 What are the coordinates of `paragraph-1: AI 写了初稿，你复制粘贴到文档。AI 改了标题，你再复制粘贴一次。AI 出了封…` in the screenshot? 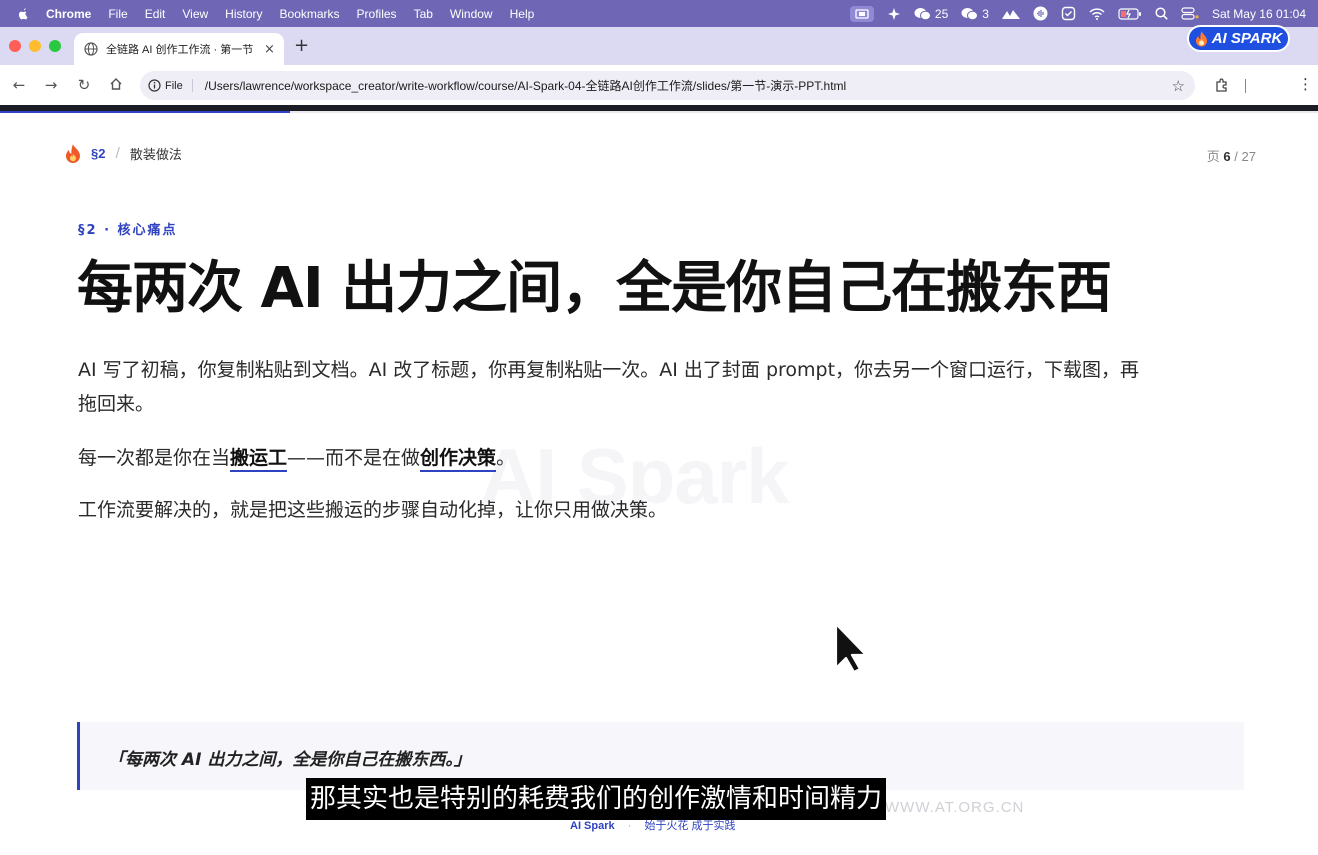 It's located at (609, 387).